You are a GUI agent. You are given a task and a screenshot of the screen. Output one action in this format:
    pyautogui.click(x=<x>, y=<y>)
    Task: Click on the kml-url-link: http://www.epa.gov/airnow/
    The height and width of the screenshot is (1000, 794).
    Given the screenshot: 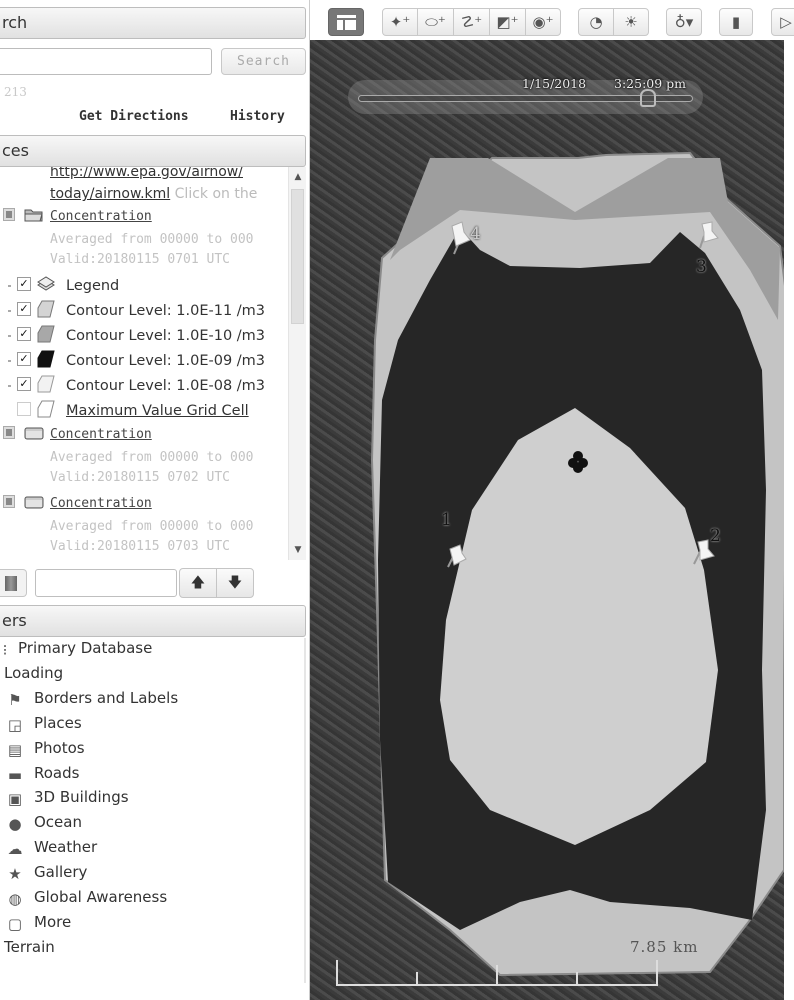 What is the action you would take?
    pyautogui.click(x=146, y=173)
    